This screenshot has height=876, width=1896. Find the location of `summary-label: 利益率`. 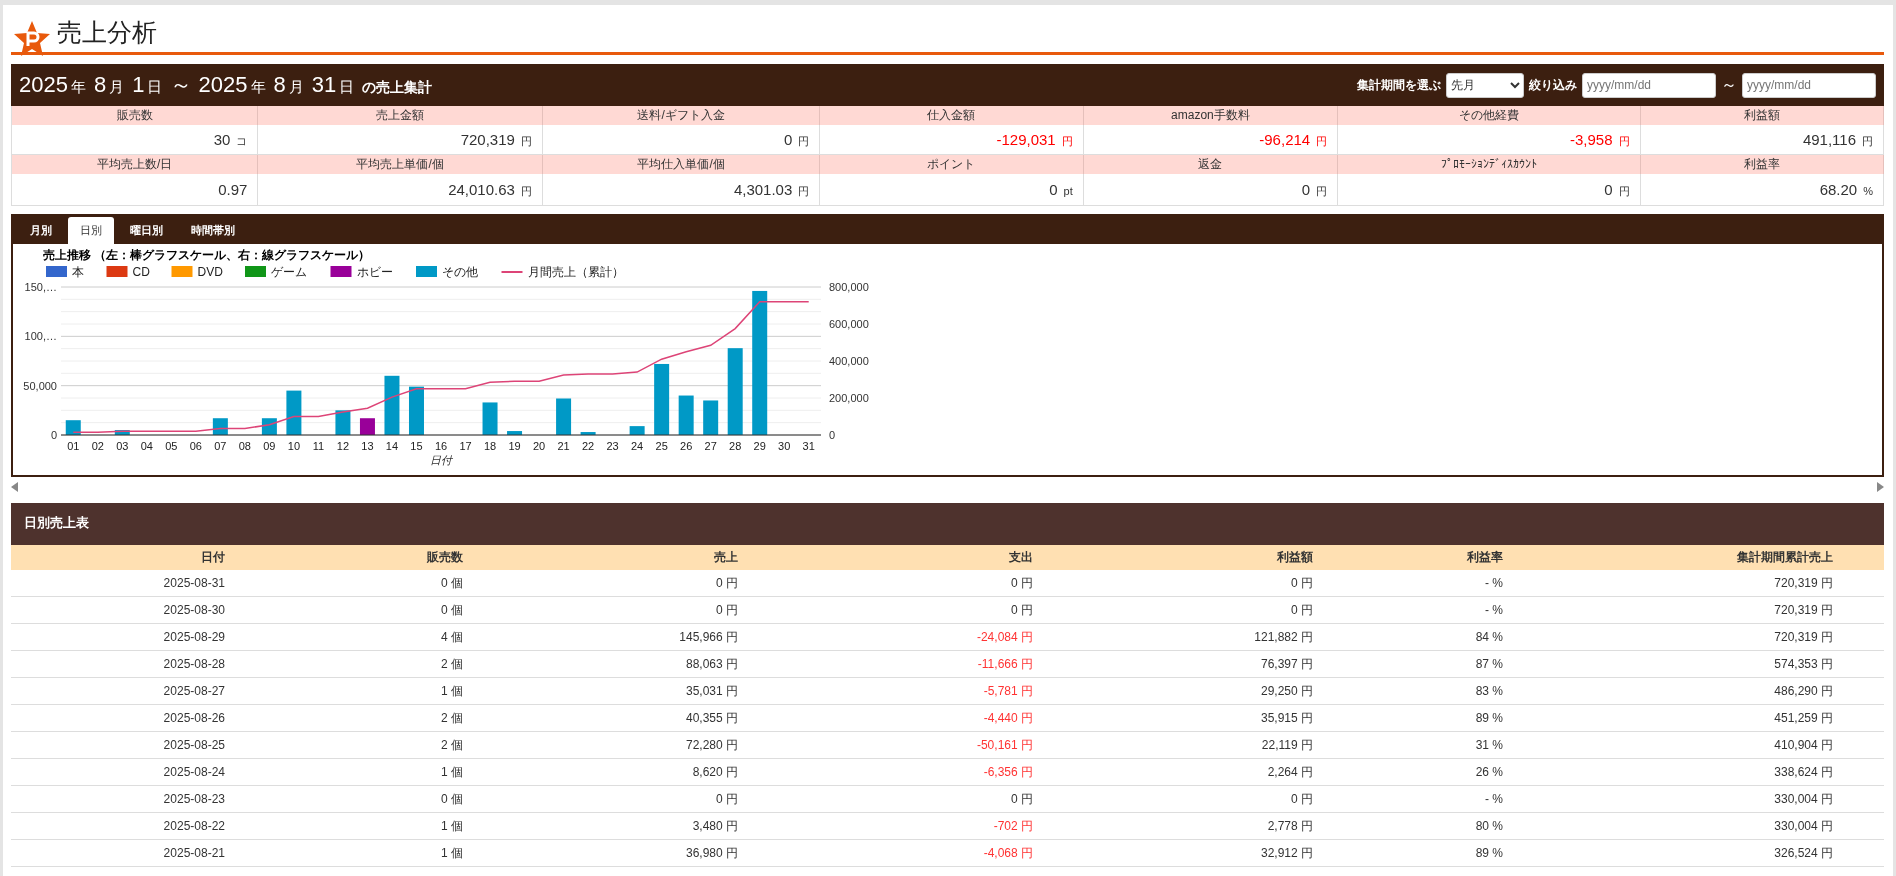

summary-label: 利益率 is located at coordinates (1762, 164).